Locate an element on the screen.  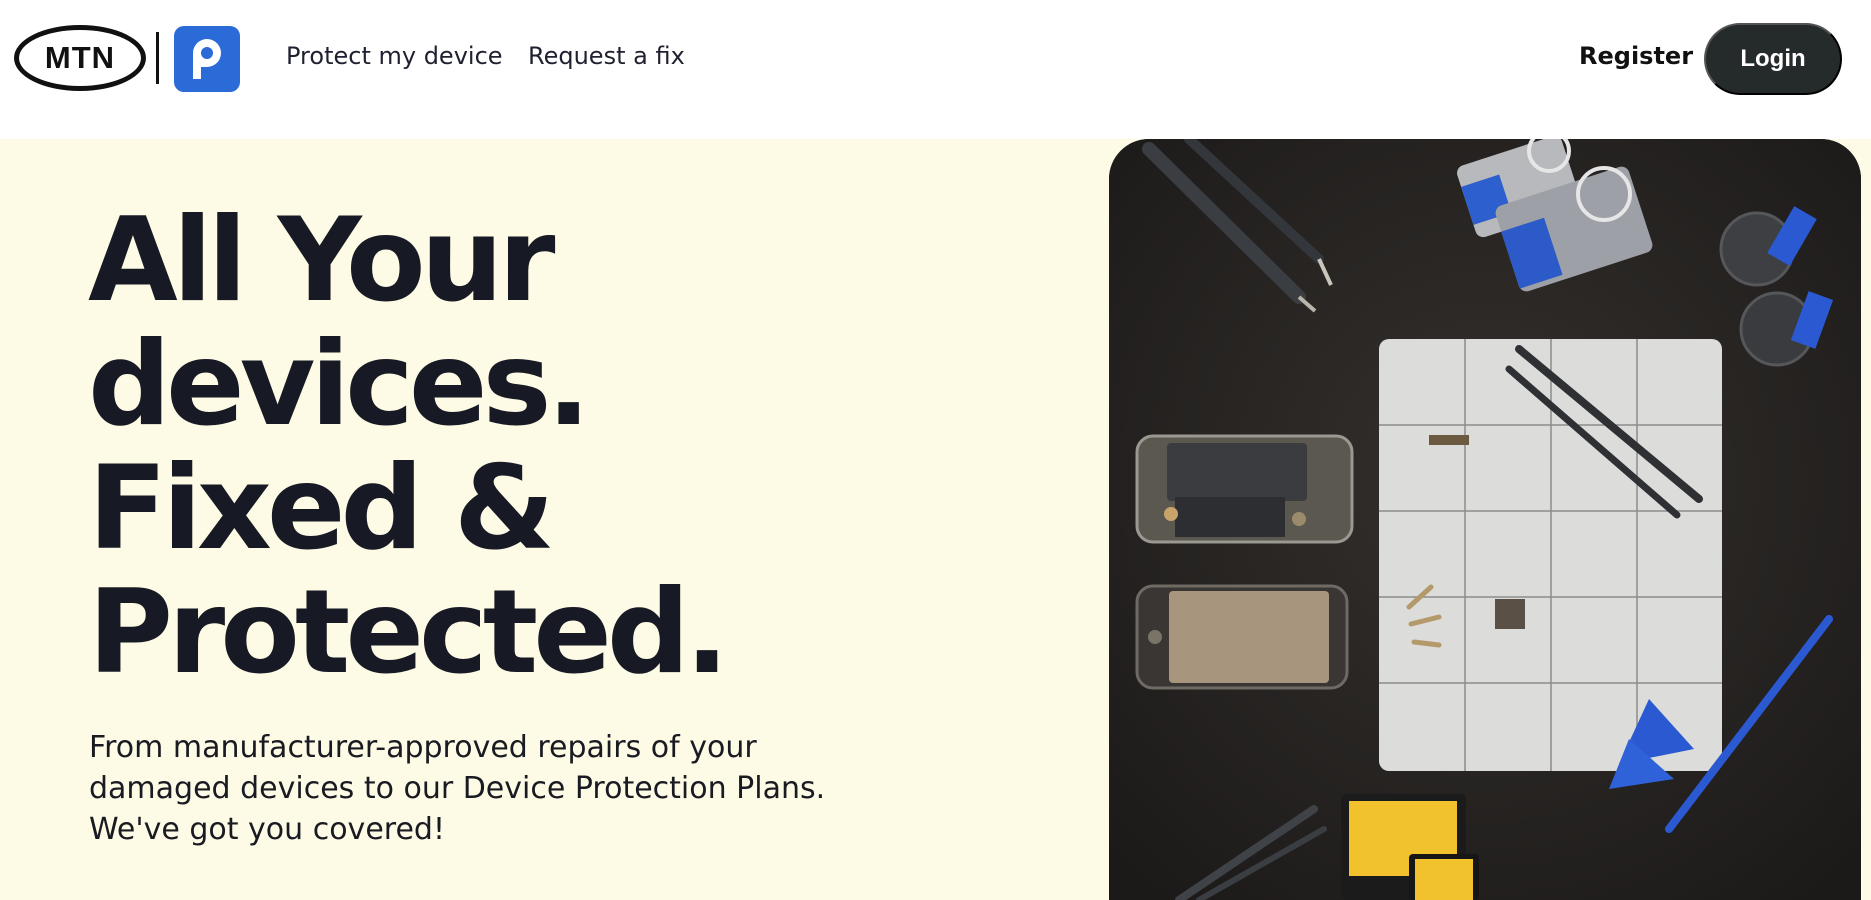
subtext-line: We've got you covered! is located at coordinates (267, 829).